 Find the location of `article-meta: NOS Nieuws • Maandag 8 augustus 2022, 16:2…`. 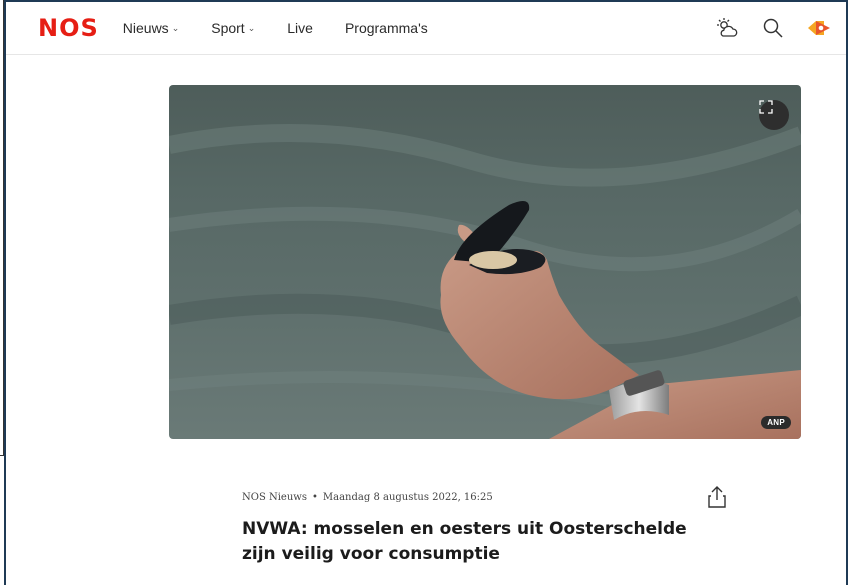

article-meta: NOS Nieuws • Maandag 8 augustus 2022, 16:2… is located at coordinates (367, 497).